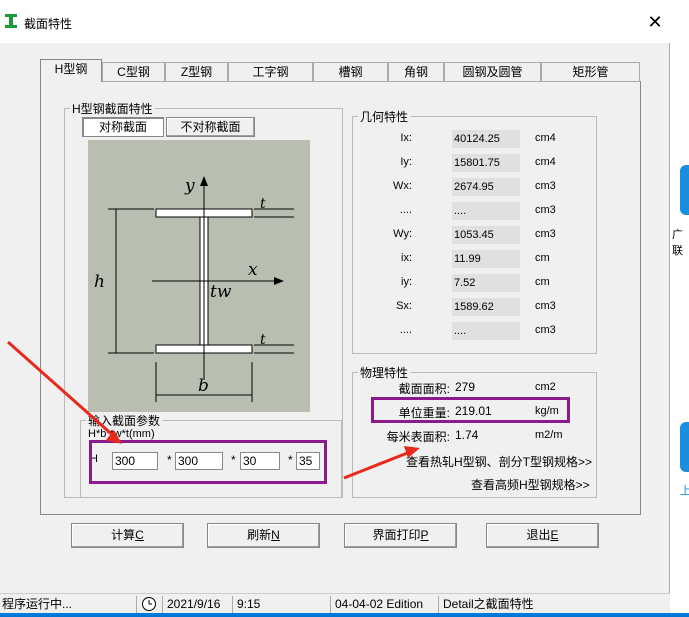  I want to click on web-thickness-label: tw, so click(221, 292).